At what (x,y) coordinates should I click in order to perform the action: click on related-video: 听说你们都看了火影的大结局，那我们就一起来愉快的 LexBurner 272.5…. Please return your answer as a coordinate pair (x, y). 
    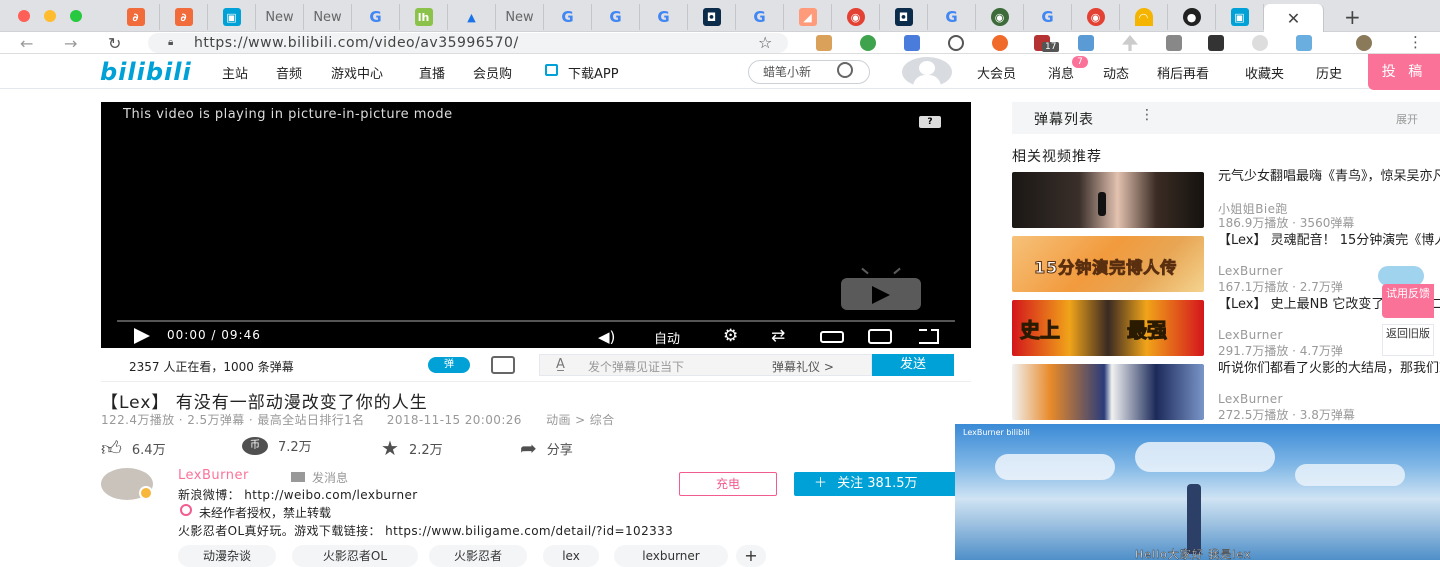
    Looking at the image, I should click on (1226, 391).